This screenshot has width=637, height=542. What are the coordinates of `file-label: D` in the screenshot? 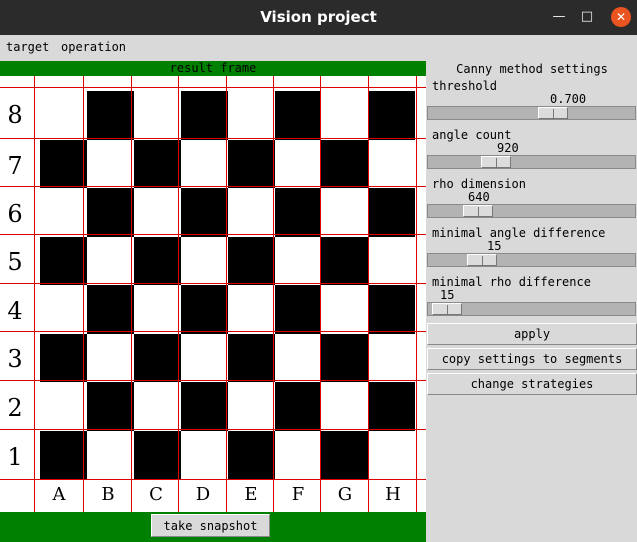 It's located at (203, 494).